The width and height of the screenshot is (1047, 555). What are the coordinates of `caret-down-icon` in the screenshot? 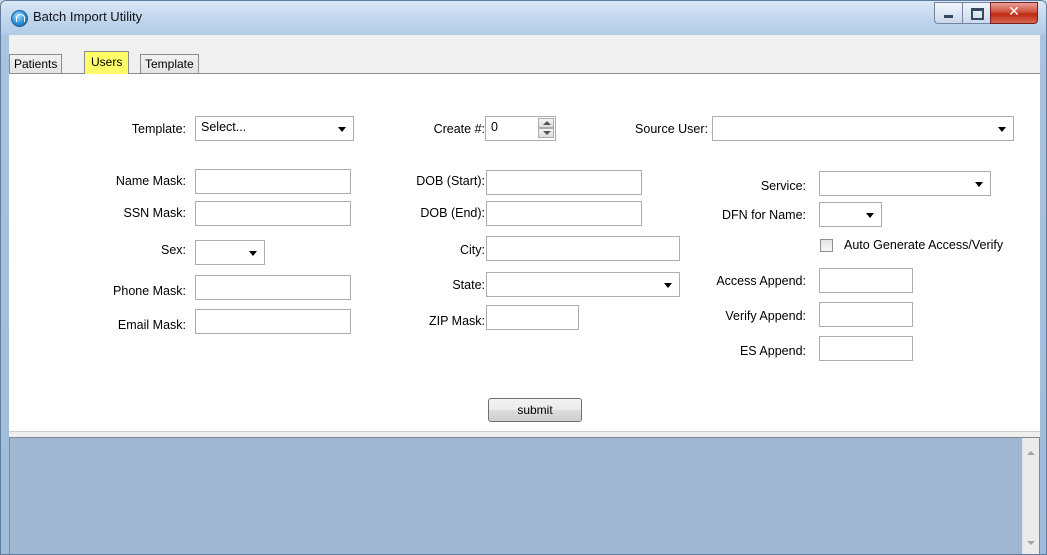 It's located at (547, 133).